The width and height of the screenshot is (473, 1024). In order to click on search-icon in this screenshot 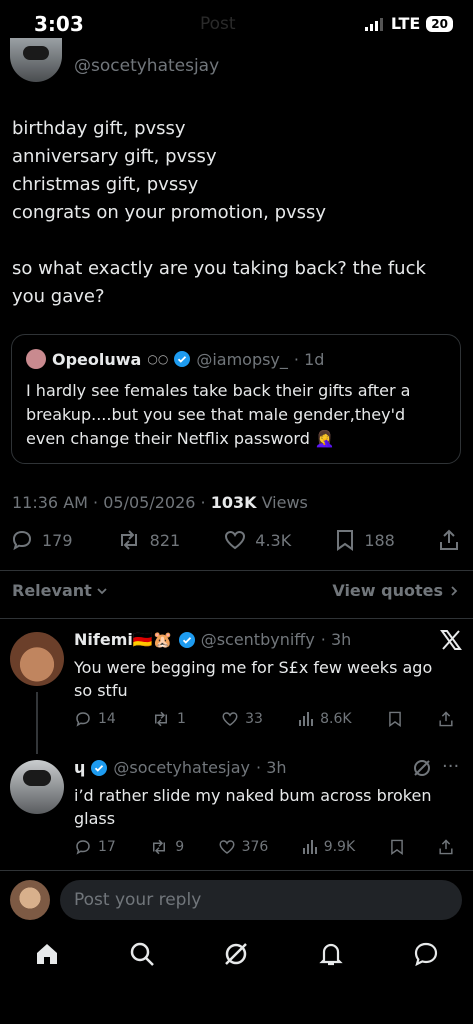, I will do `click(142, 954)`.